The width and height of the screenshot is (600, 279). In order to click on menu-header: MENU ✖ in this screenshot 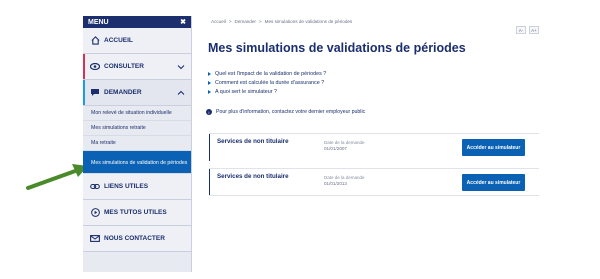, I will do `click(137, 22)`.